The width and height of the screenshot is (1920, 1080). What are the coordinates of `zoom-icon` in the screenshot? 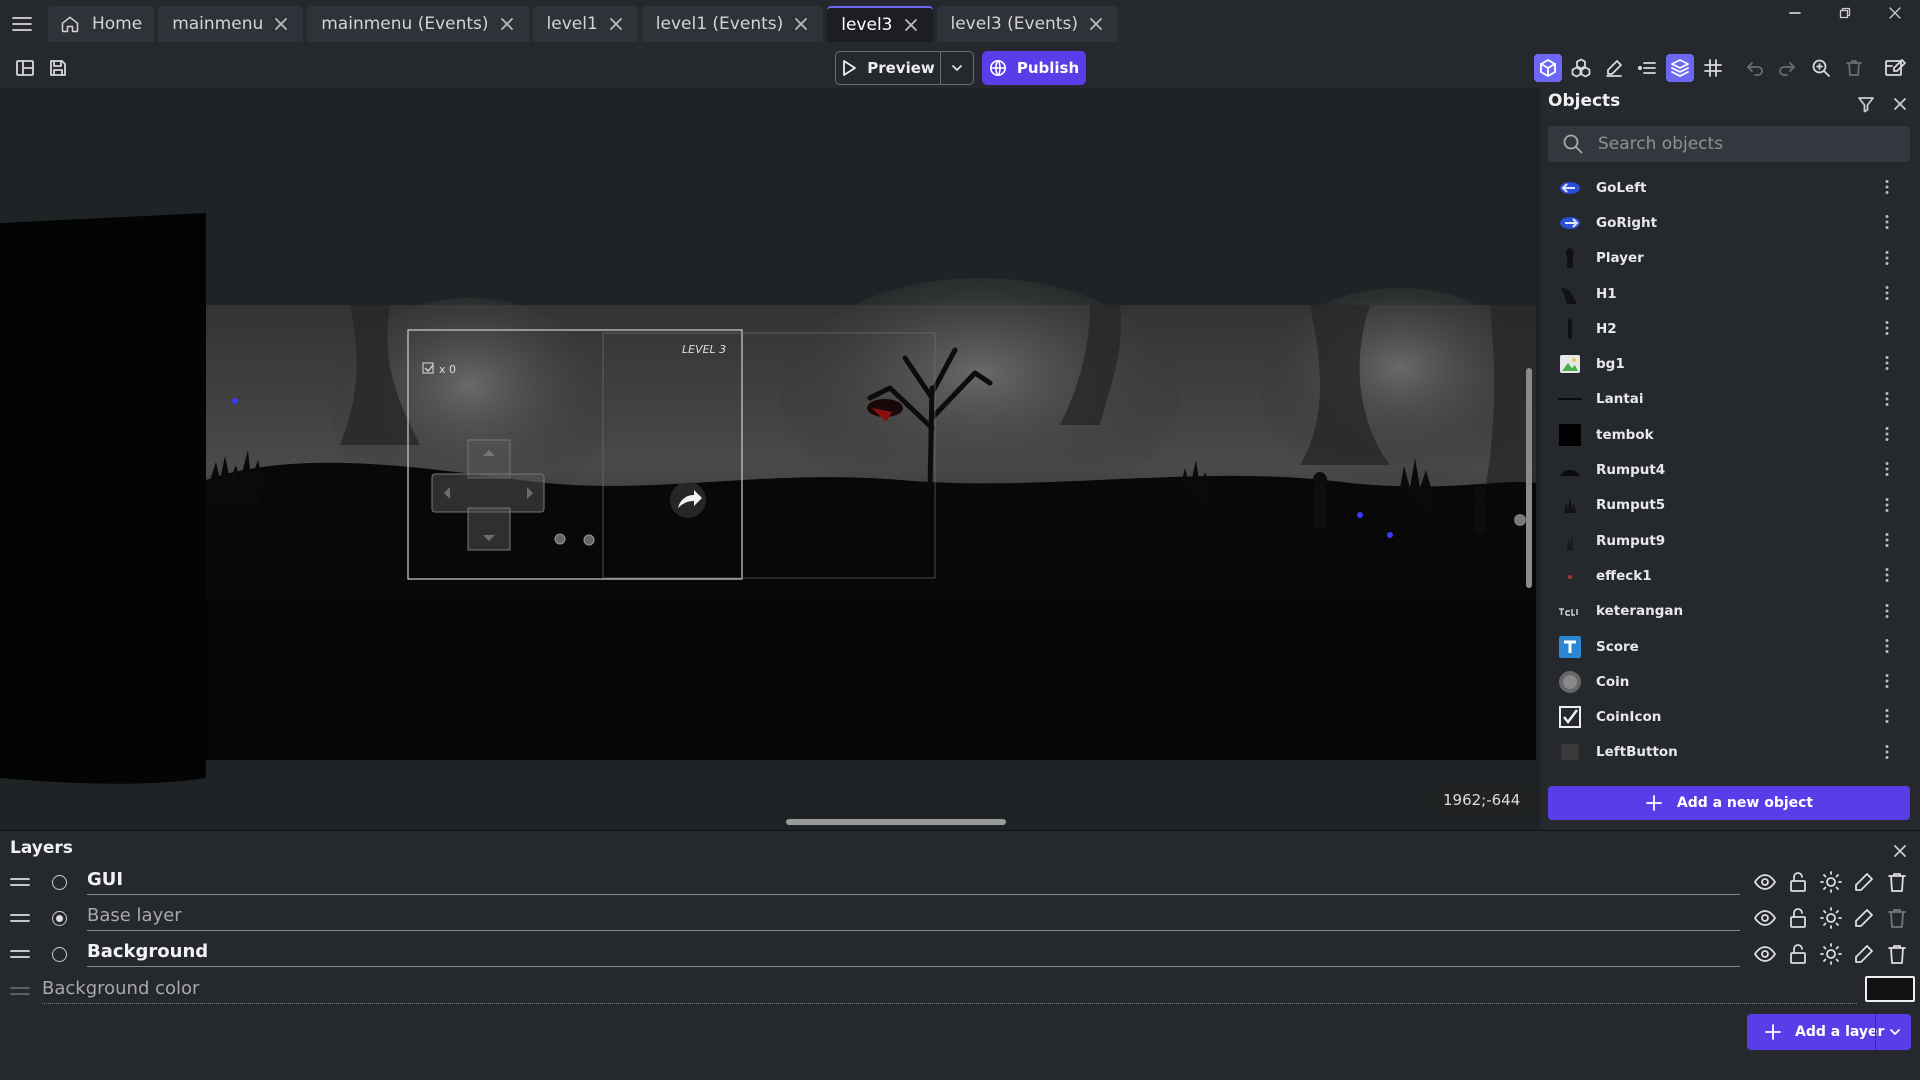 It's located at (1821, 68).